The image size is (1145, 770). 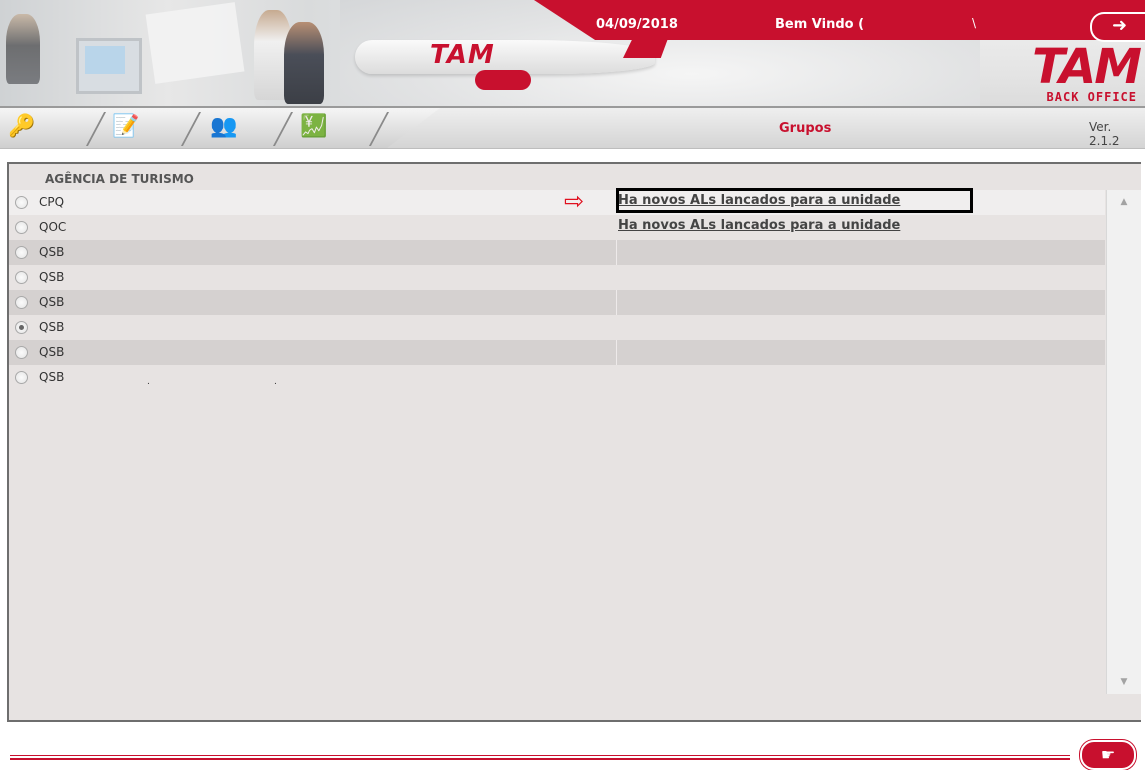 I want to click on list-item: QSB . ., so click(x=557, y=377).